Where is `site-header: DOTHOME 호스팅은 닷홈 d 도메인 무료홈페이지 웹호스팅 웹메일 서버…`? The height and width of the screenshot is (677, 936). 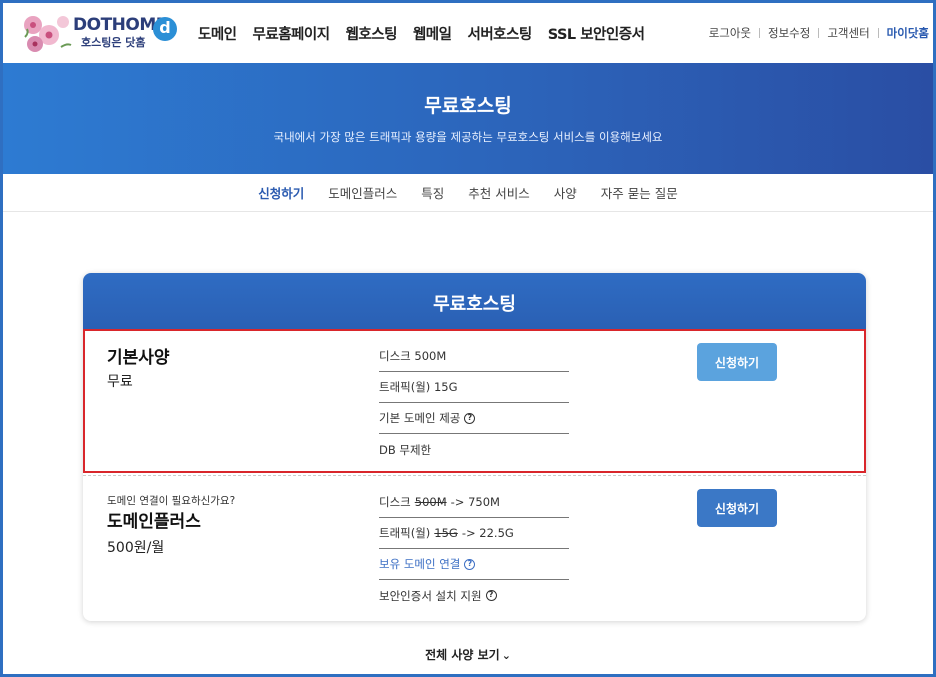
site-header: DOTHOME 호스팅은 닷홈 d 도메인 무료홈페이지 웹호스팅 웹메일 서버… is located at coordinates (468, 33).